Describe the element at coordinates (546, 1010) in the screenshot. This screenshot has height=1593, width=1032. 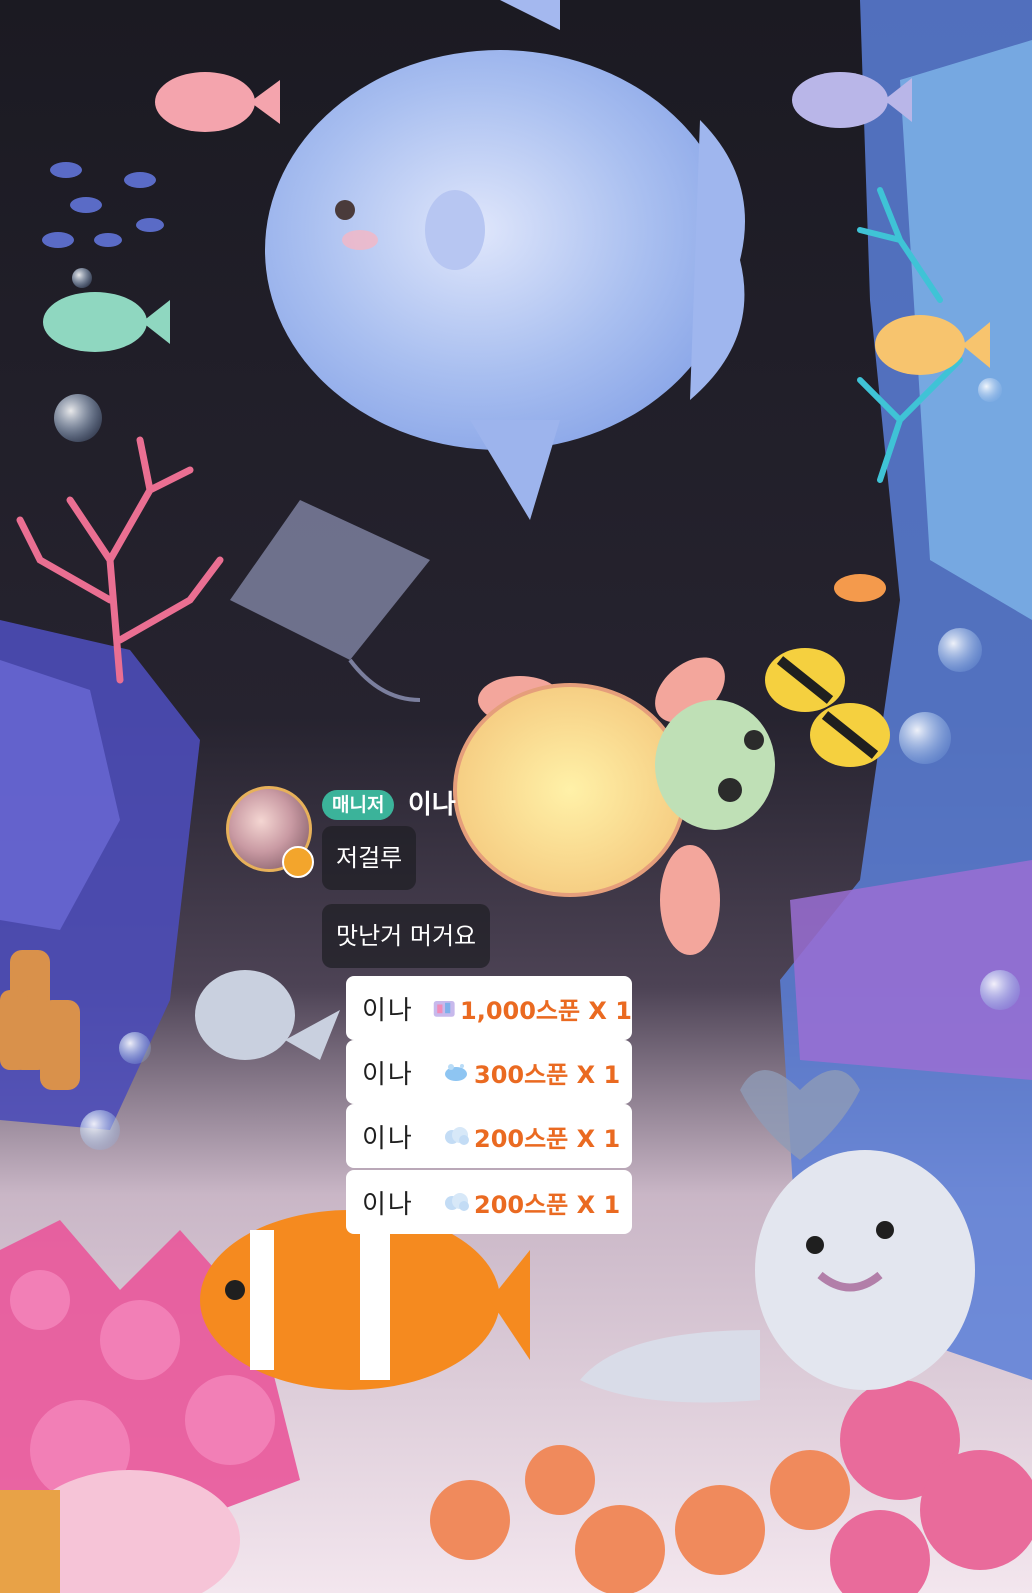
I see `gift-amount: 1,000스푼 X 1` at that location.